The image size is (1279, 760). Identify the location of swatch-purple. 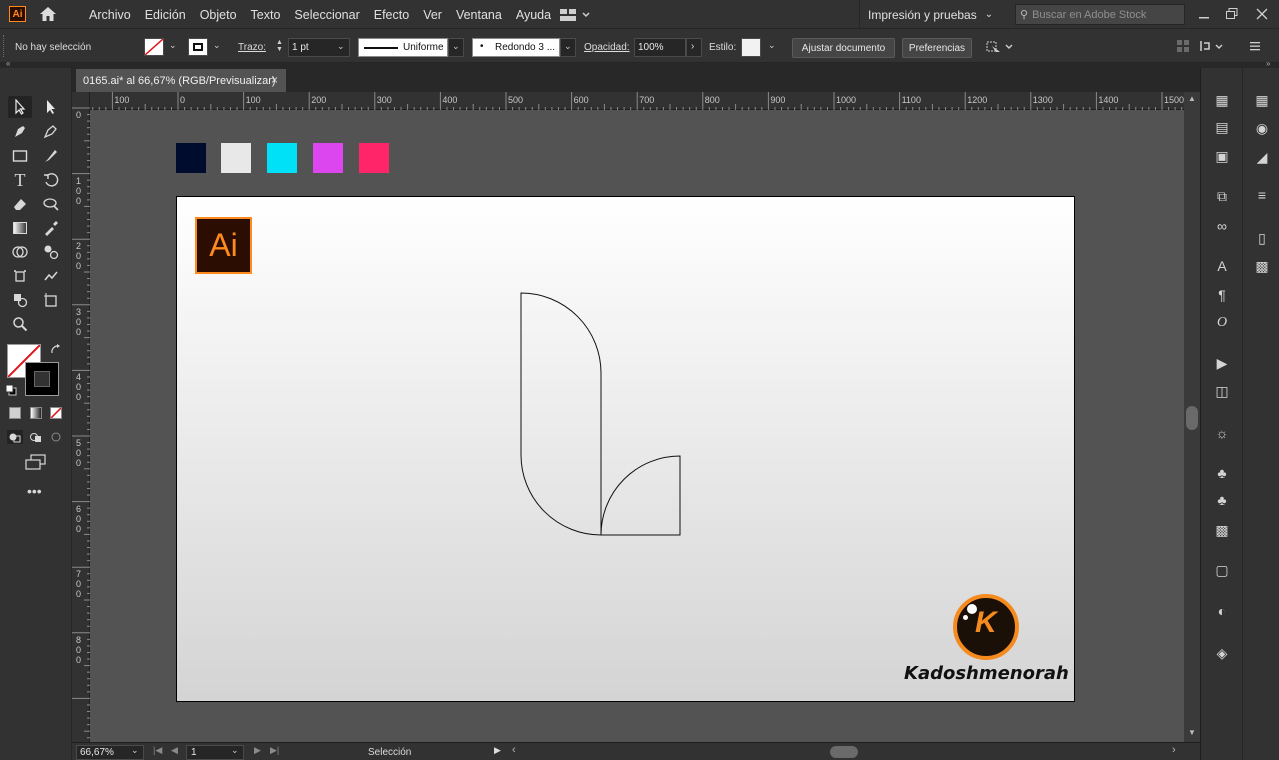
(328, 158).